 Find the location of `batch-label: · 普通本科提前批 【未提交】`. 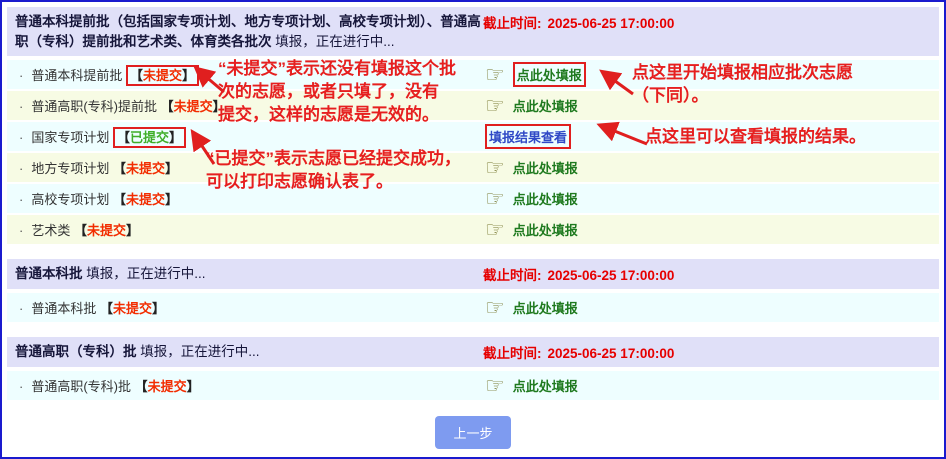

batch-label: · 普通本科提前批 【未提交】 is located at coordinates (249, 76).